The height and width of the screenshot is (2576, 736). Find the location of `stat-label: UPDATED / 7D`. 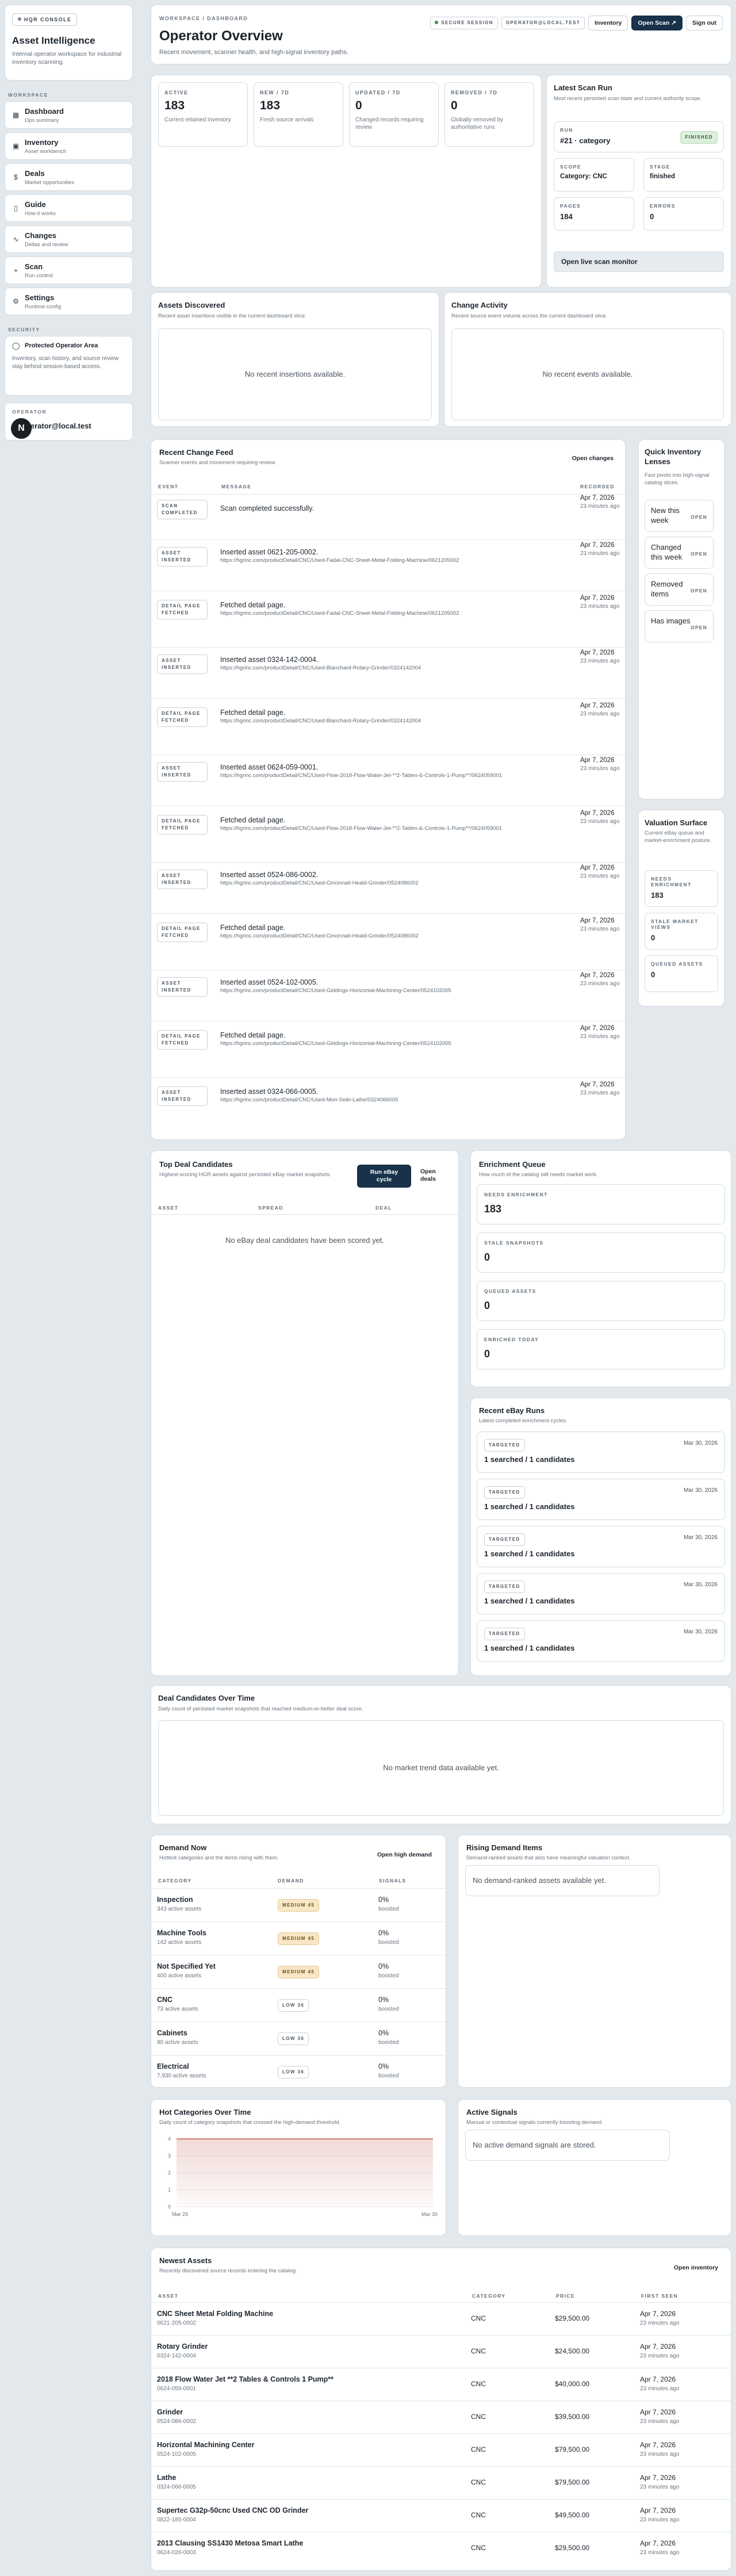

stat-label: UPDATED / 7D is located at coordinates (378, 92).